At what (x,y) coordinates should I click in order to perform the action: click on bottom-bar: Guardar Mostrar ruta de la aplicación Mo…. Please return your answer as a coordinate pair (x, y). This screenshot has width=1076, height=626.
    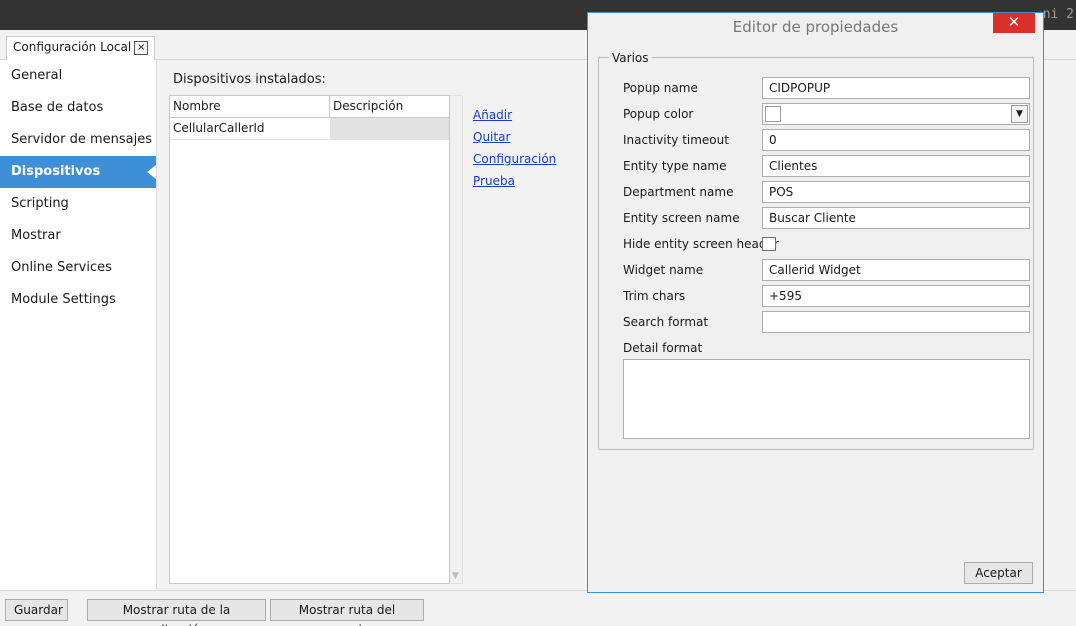
    Looking at the image, I should click on (538, 608).